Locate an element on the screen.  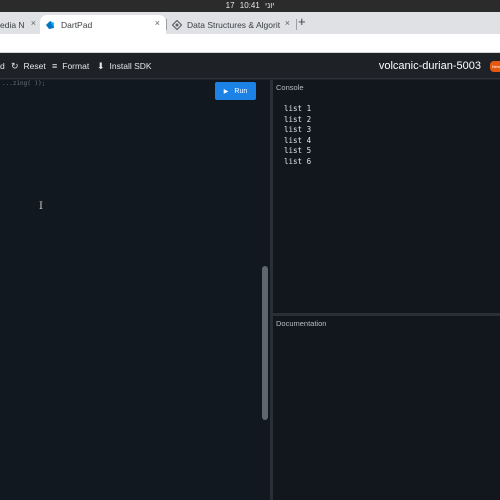
new-badge: New is located at coordinates (495, 66).